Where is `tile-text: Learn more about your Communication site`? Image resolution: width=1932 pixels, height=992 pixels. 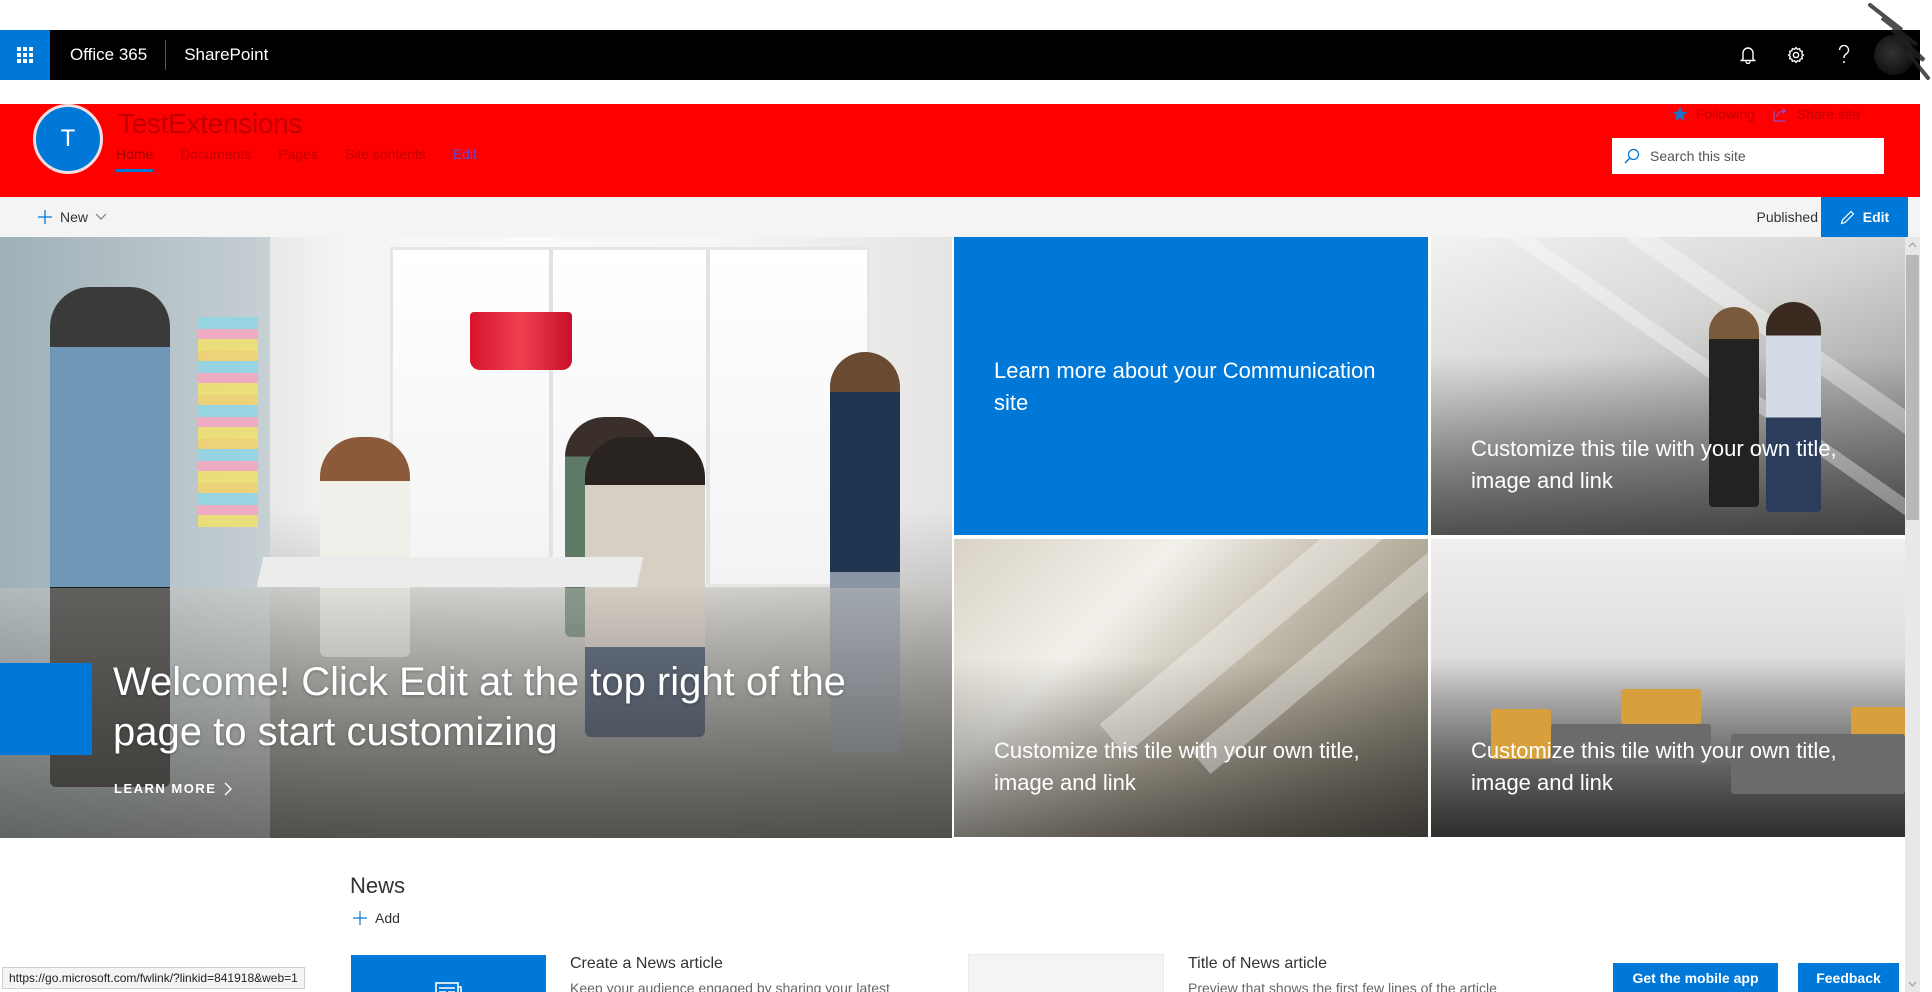 tile-text: Learn more about your Communication site is located at coordinates (1185, 386).